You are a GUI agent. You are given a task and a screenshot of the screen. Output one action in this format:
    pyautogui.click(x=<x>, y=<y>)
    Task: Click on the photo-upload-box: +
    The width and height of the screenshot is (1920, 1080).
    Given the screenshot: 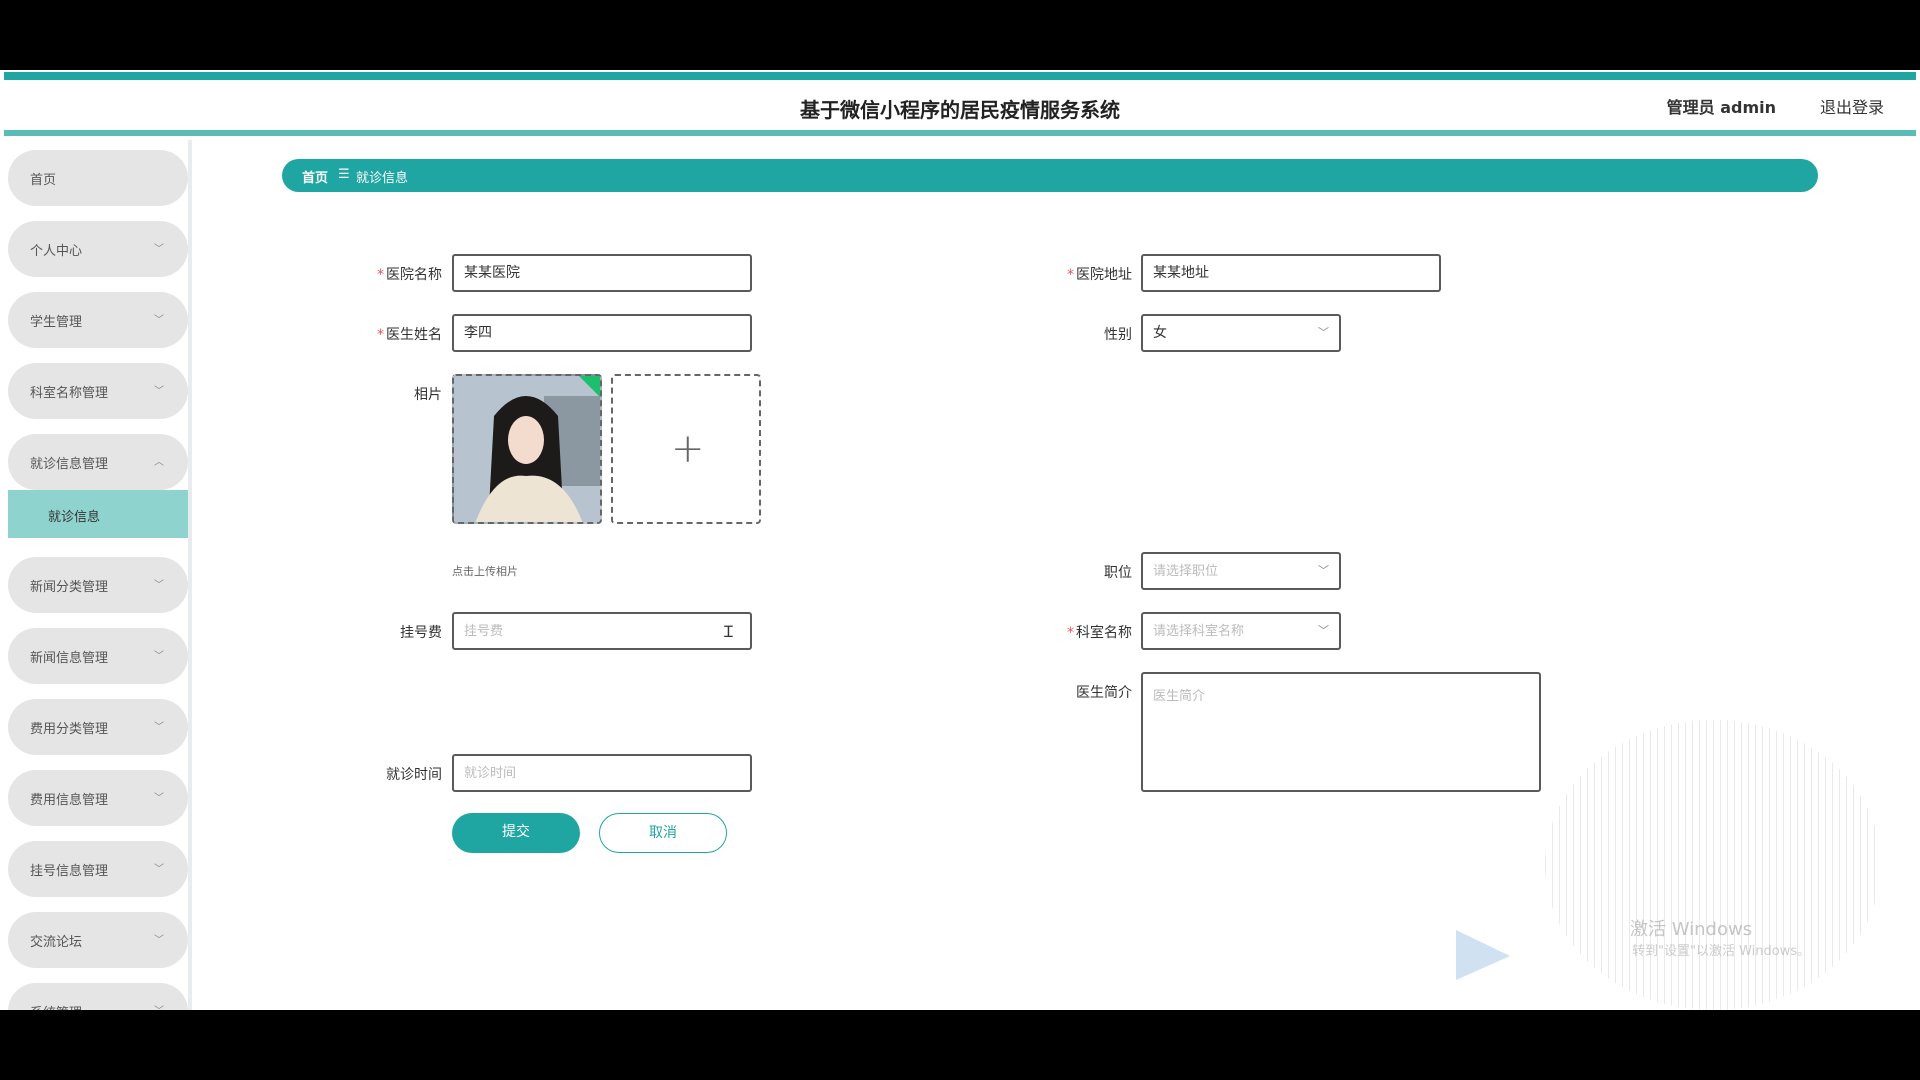 What is the action you would take?
    pyautogui.click(x=686, y=449)
    